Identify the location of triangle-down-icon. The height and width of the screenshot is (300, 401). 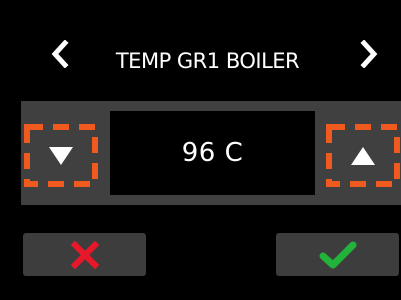
(61, 155).